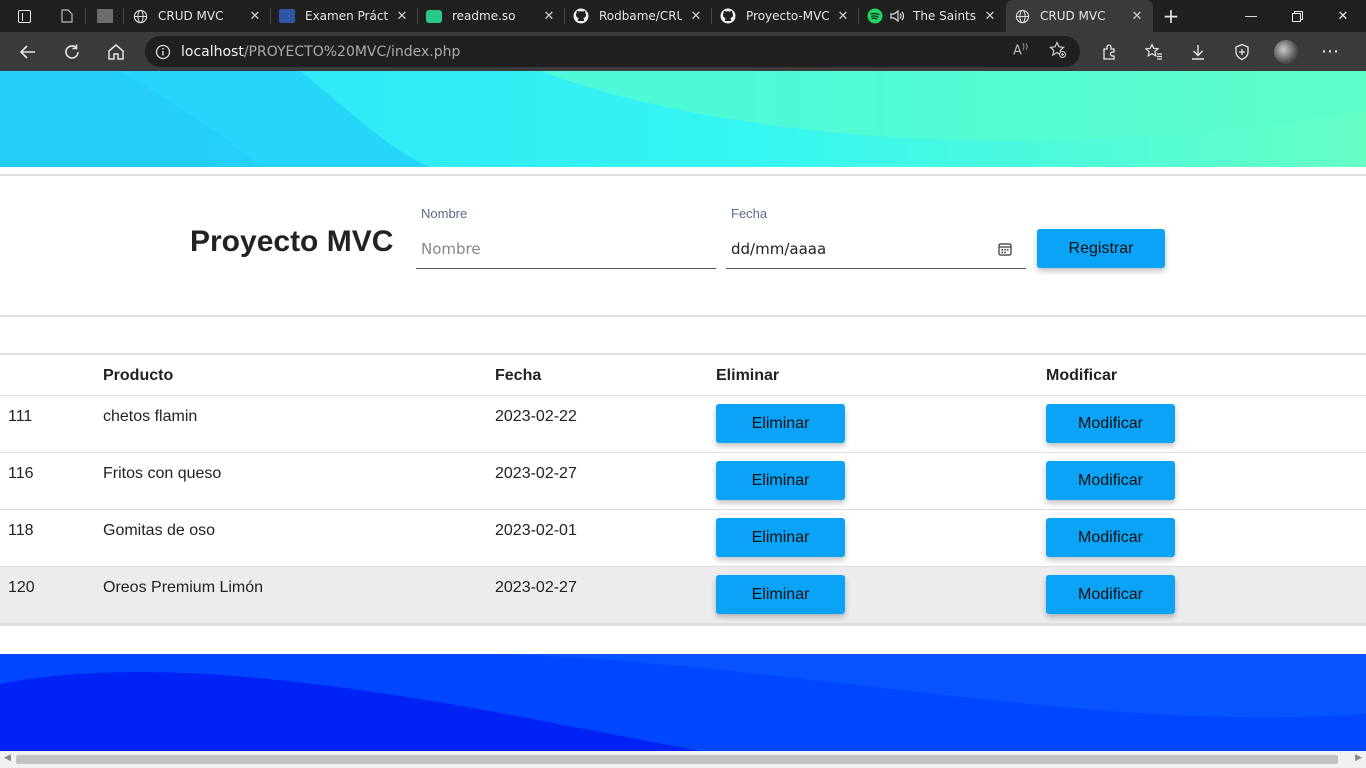 The height and width of the screenshot is (768, 1366). What do you see at coordinates (7, 758) in the screenshot?
I see `scroll-left-icon: ◀` at bounding box center [7, 758].